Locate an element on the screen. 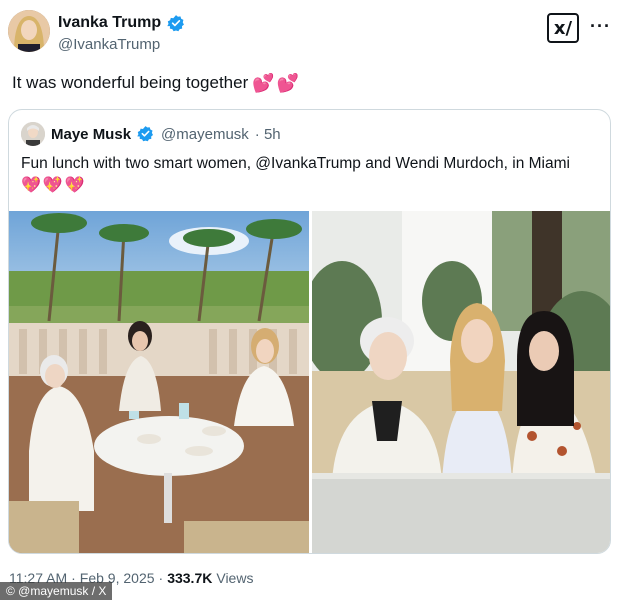 The width and height of the screenshot is (627, 600). grok-icon: x/ is located at coordinates (563, 28).